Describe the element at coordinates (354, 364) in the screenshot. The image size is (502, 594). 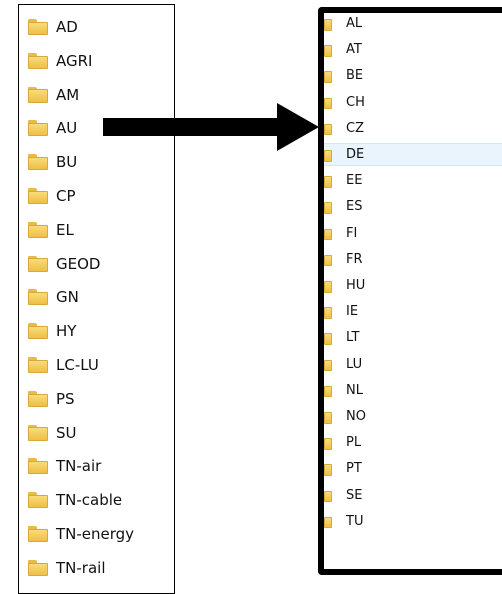
I see `folder-label: LU` at that location.